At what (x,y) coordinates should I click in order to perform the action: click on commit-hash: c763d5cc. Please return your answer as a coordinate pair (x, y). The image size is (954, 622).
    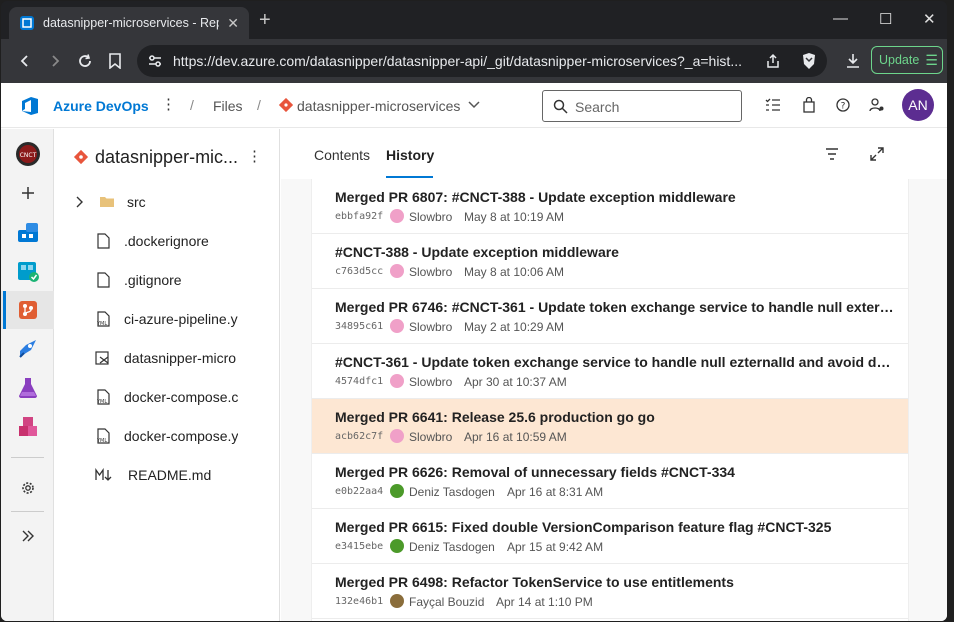
    Looking at the image, I should click on (359, 271).